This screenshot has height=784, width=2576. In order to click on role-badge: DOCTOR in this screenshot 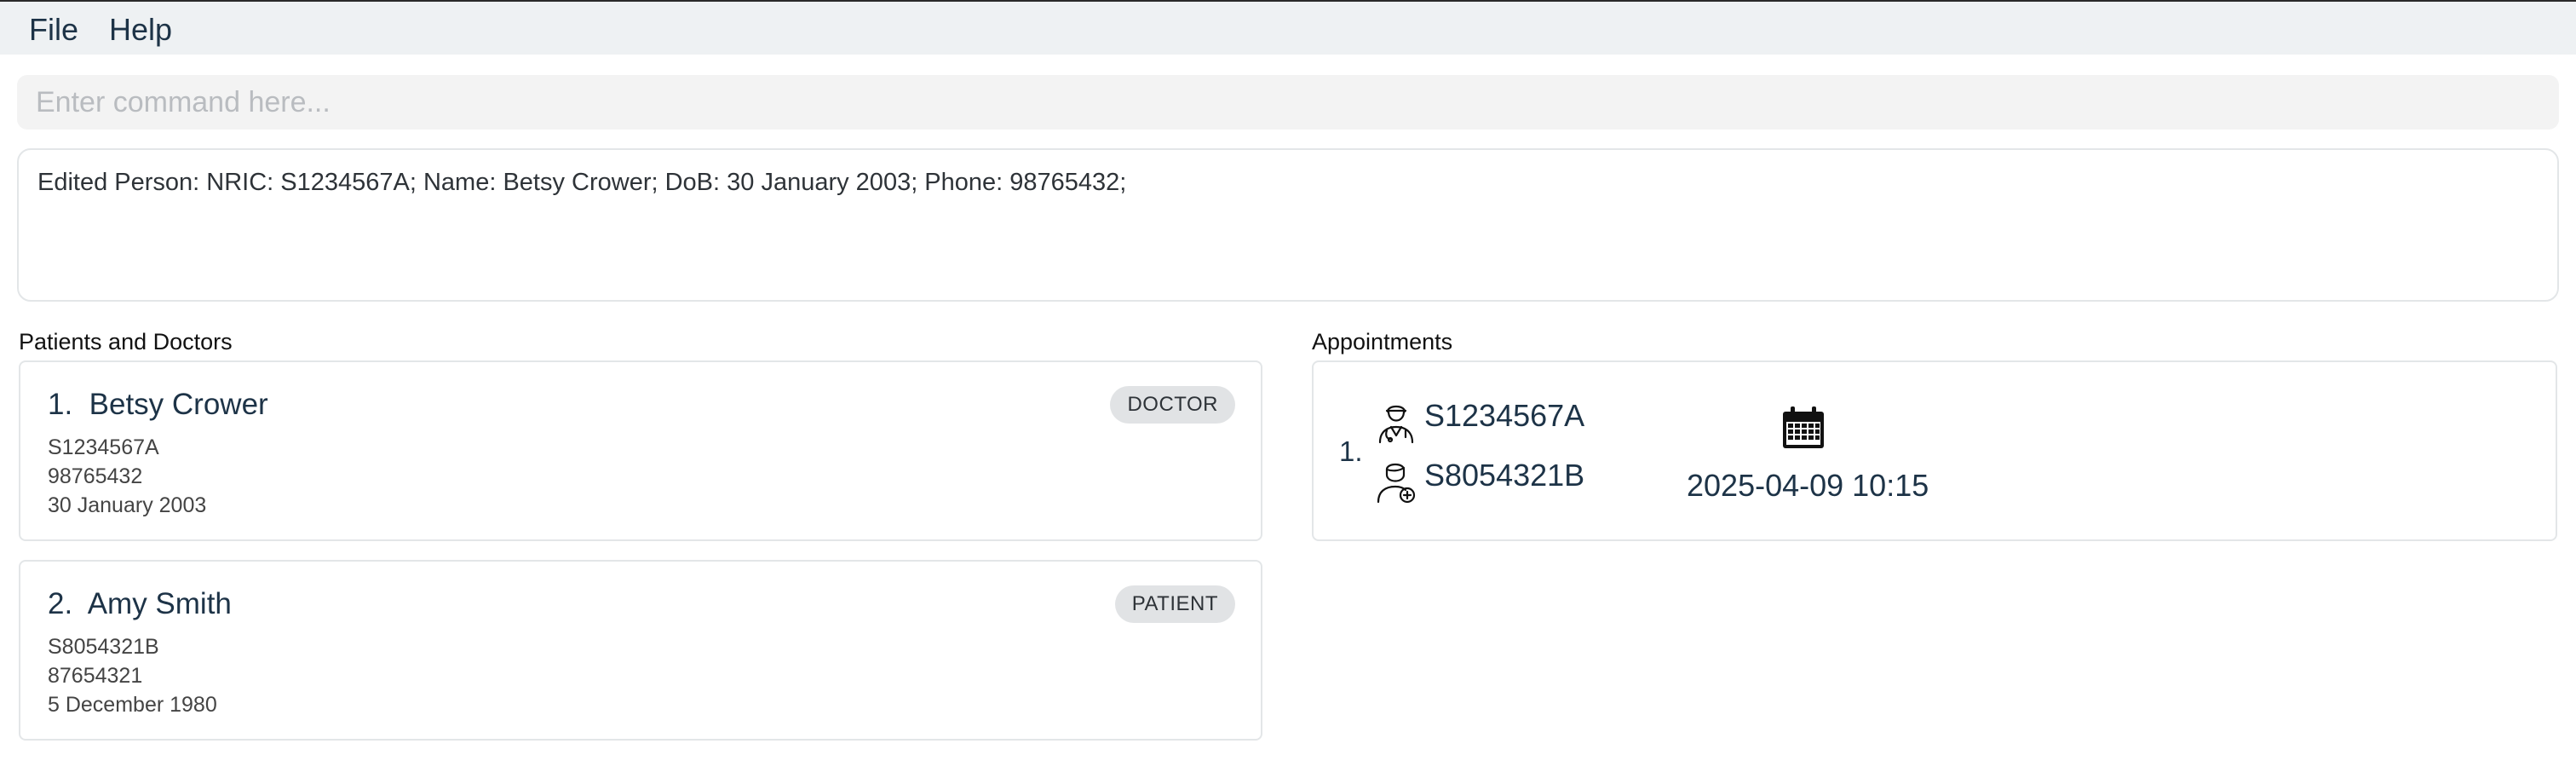, I will do `click(1172, 405)`.